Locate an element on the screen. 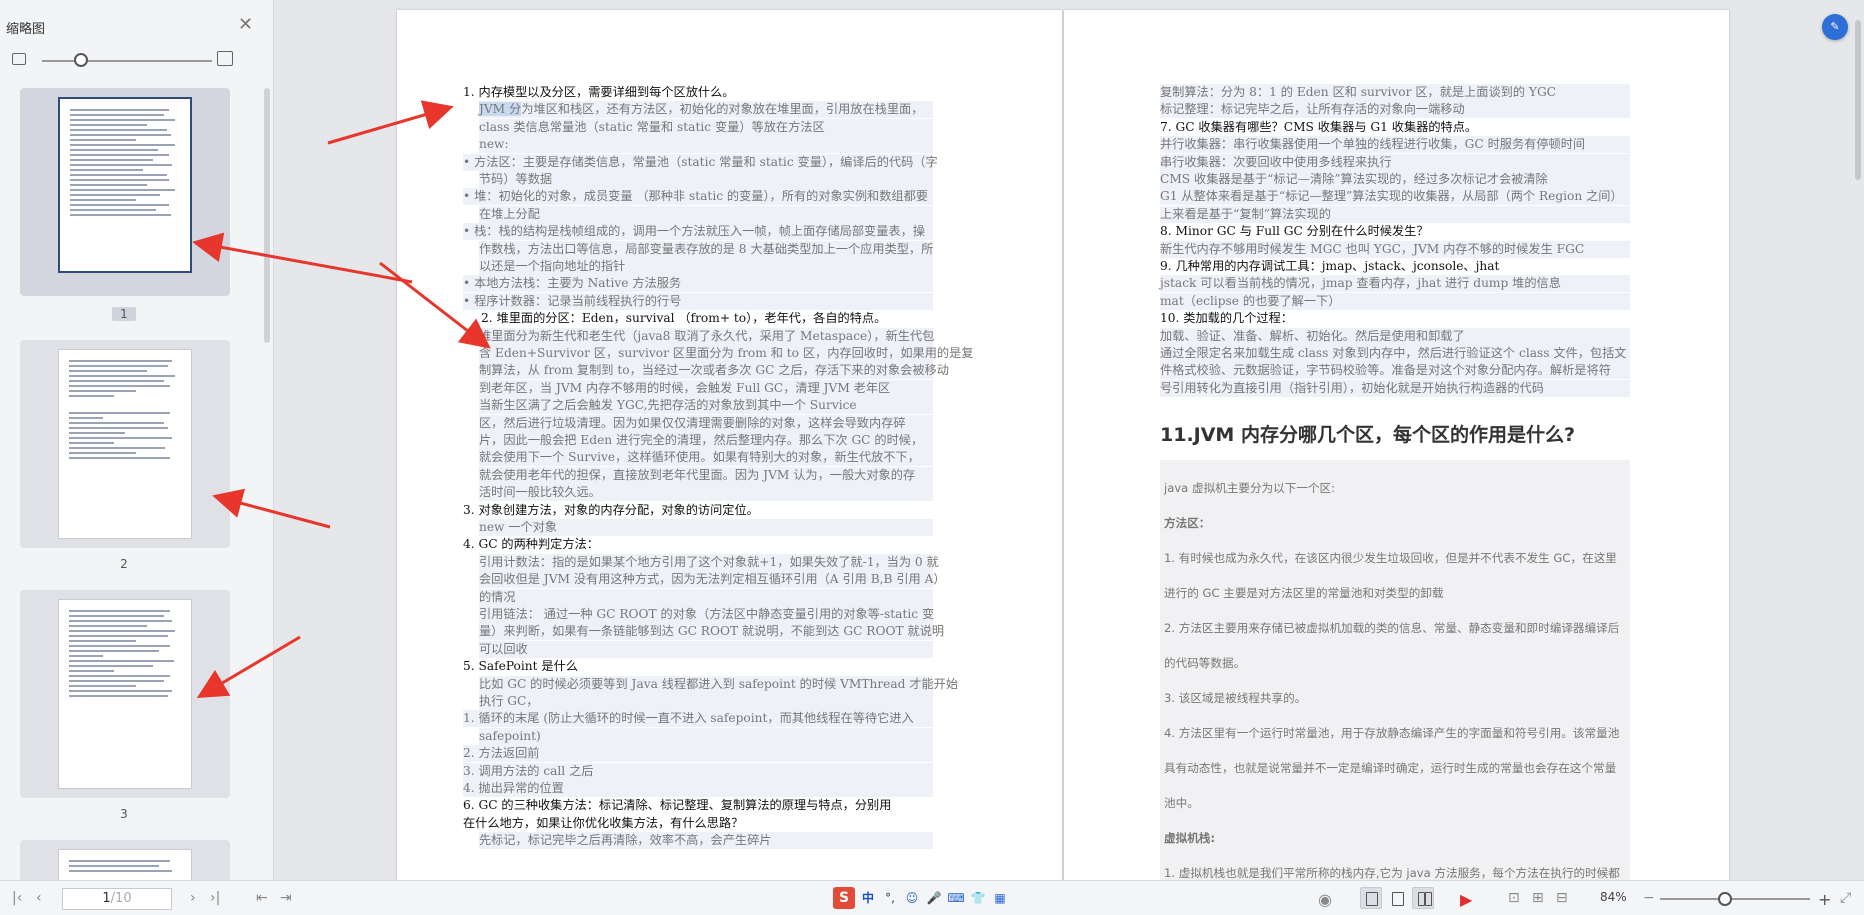  single-page-view-button is located at coordinates (1371, 898).